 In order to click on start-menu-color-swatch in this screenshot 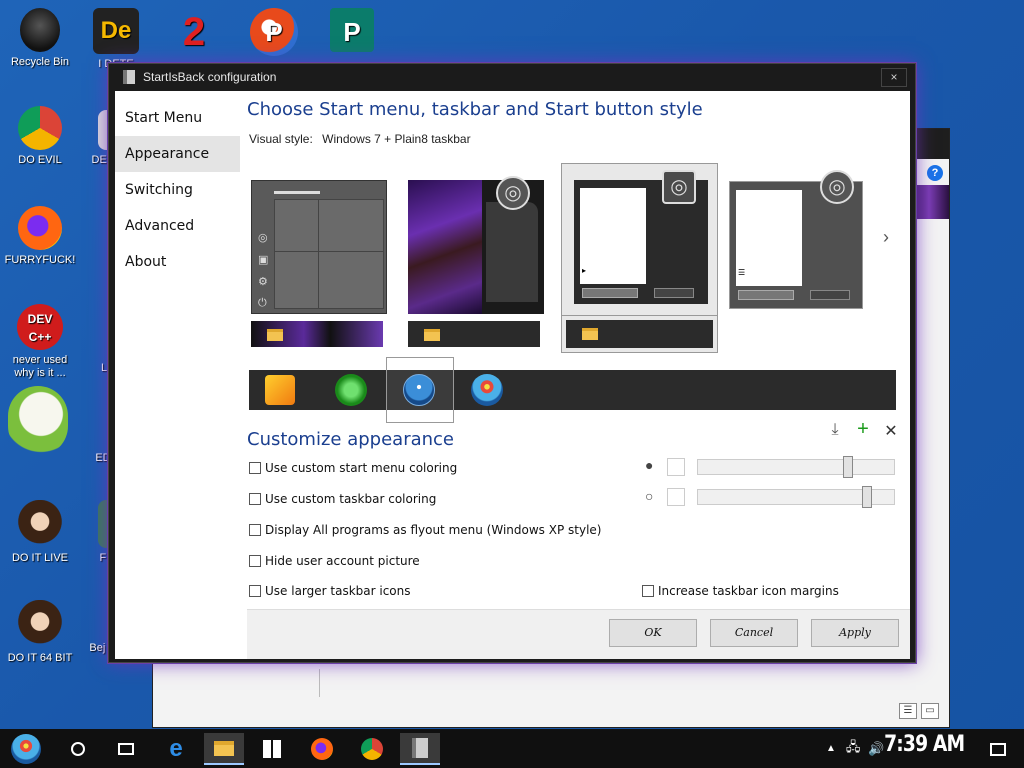, I will do `click(676, 467)`.